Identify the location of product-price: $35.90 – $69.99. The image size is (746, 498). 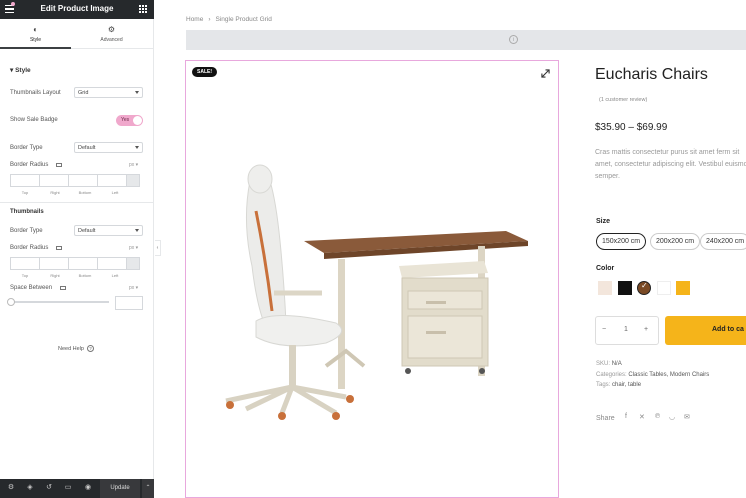
(631, 127).